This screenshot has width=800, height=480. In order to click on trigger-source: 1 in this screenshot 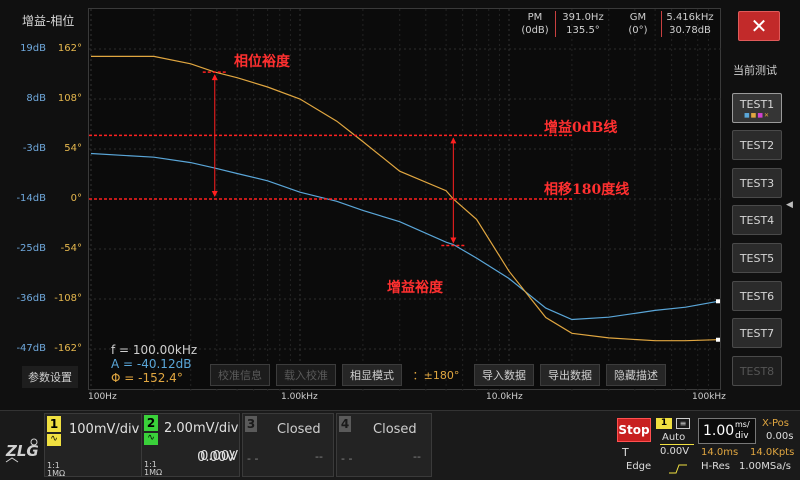, I will do `click(664, 423)`.